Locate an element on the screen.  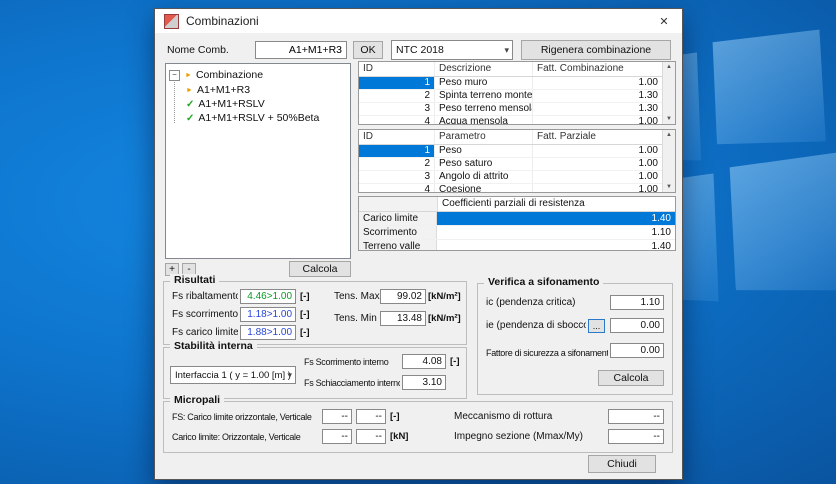
table-row: 3 Peso terreno mensola 1.30 is located at coordinates (510, 109).